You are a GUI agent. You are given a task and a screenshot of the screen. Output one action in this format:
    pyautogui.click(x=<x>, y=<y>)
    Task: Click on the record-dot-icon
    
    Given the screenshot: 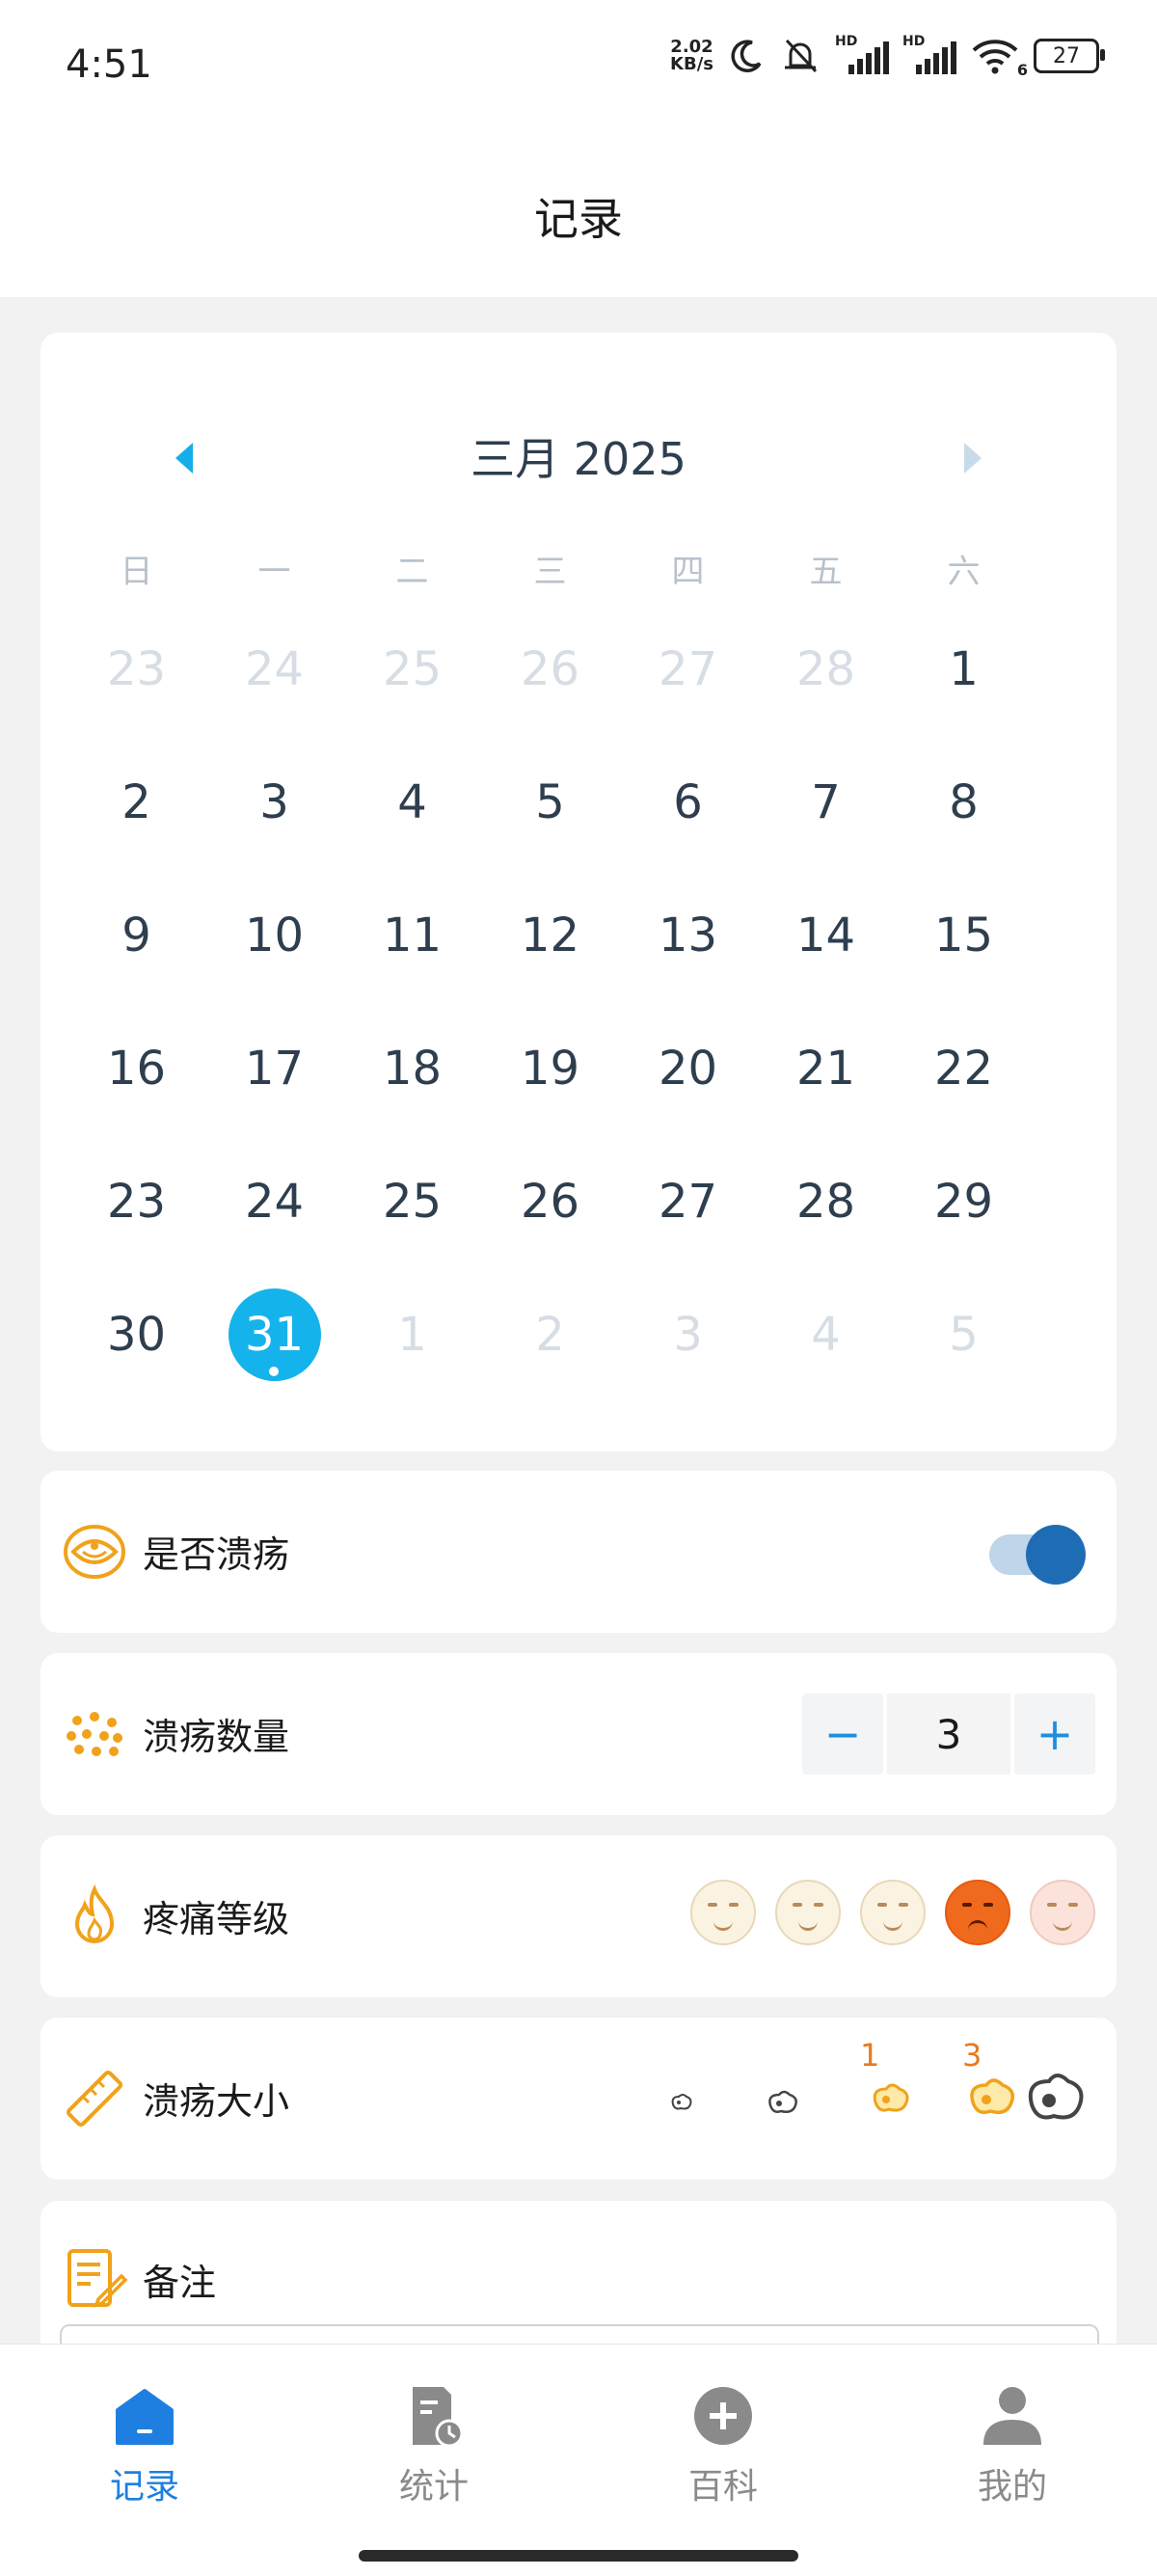 What is the action you would take?
    pyautogui.click(x=274, y=1371)
    